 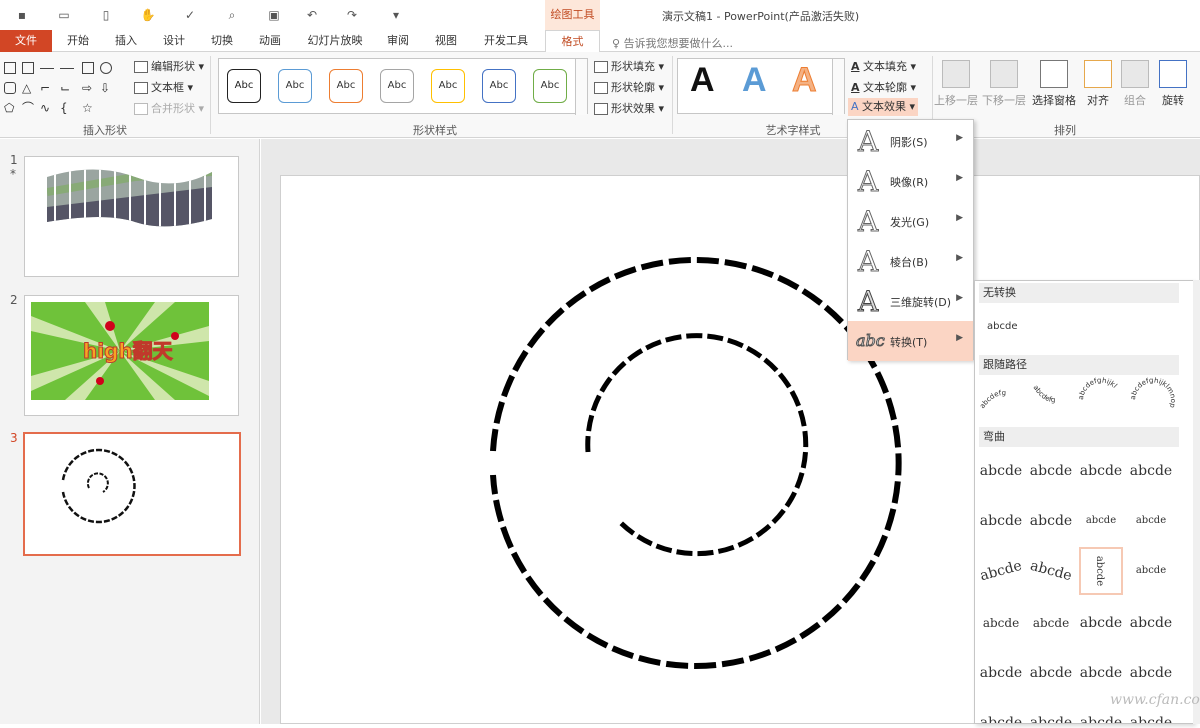 What do you see at coordinates (222, 41) in the screenshot?
I see `tab-transitions: 切换` at bounding box center [222, 41].